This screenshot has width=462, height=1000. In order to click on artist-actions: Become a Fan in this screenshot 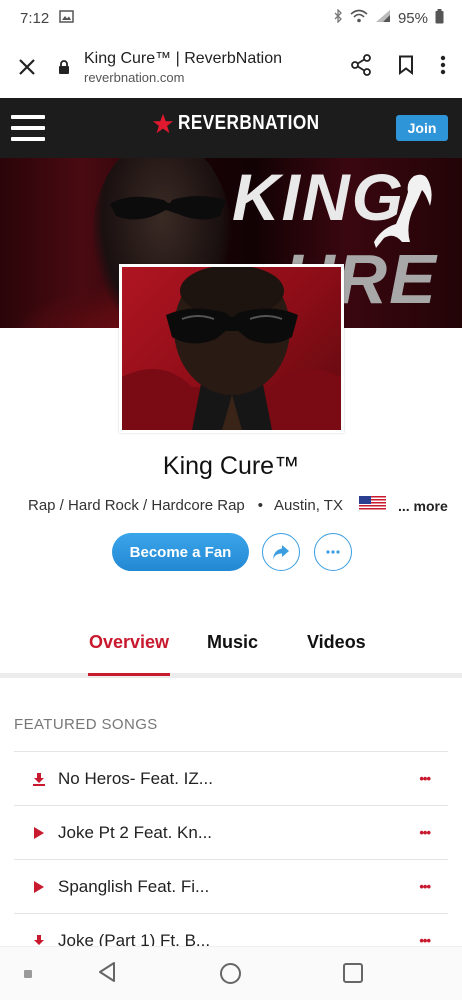, I will do `click(232, 552)`.